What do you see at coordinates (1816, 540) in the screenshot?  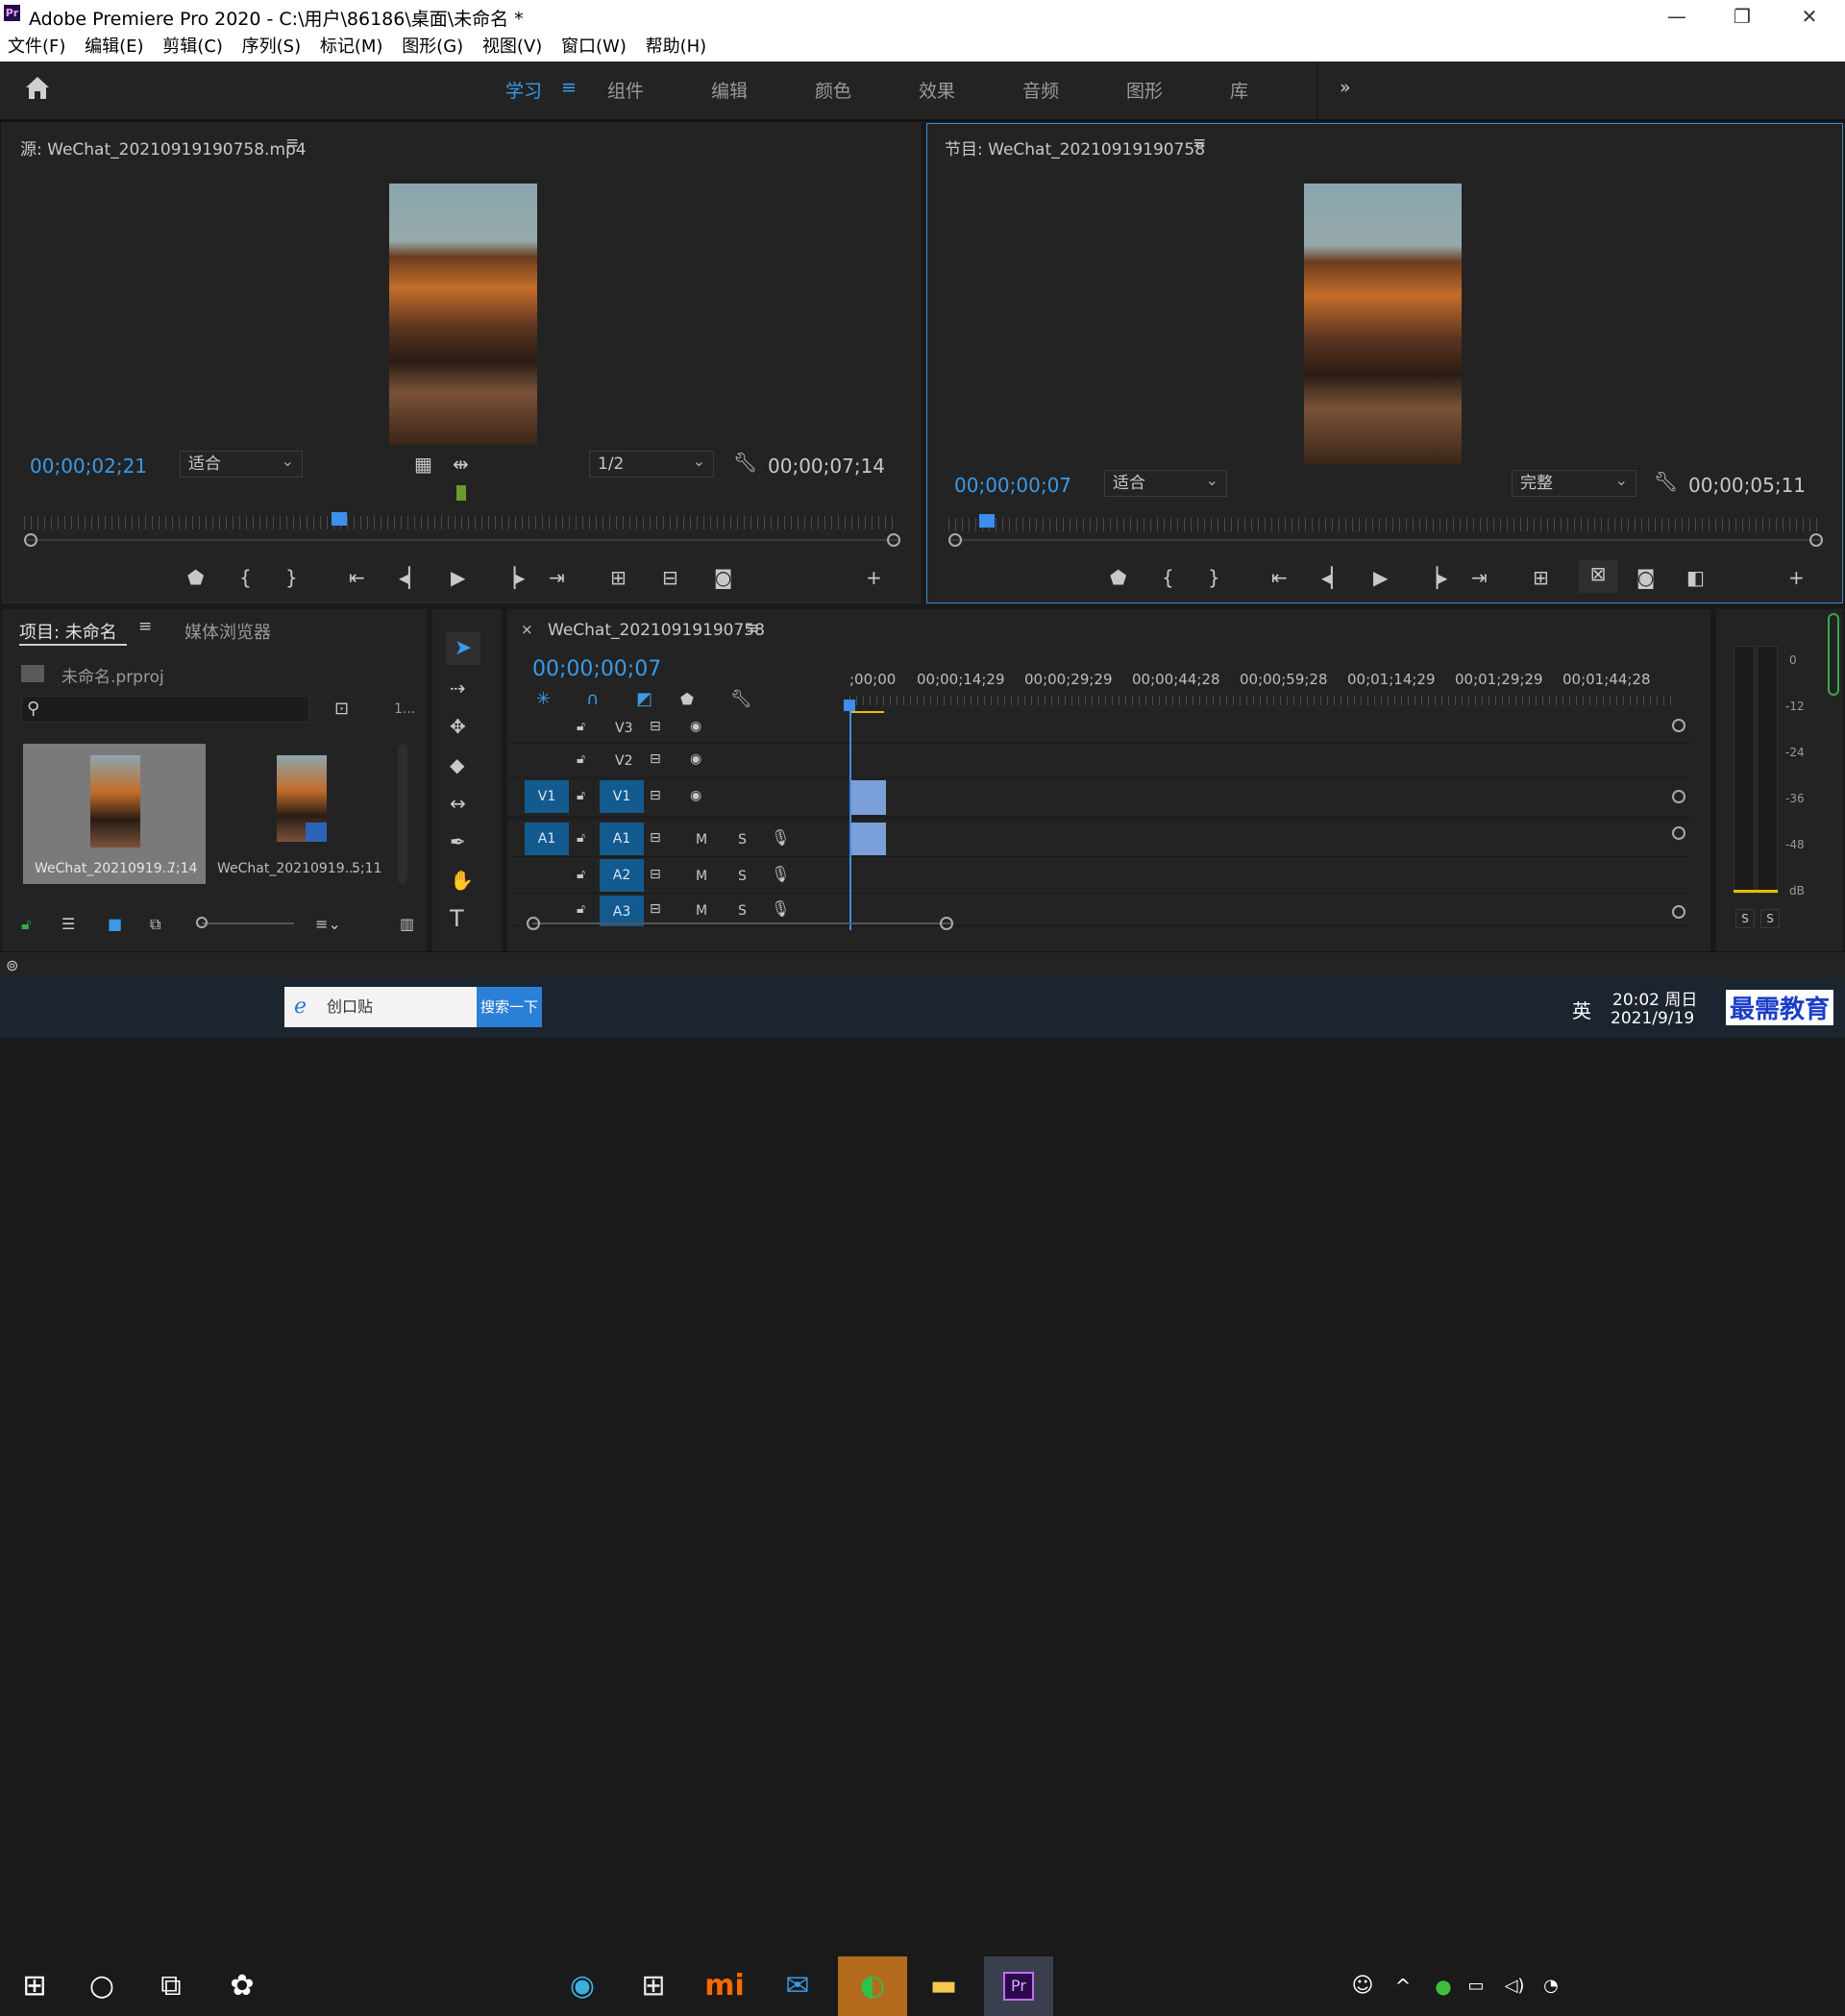 I see `program-zoom-handle-right` at bounding box center [1816, 540].